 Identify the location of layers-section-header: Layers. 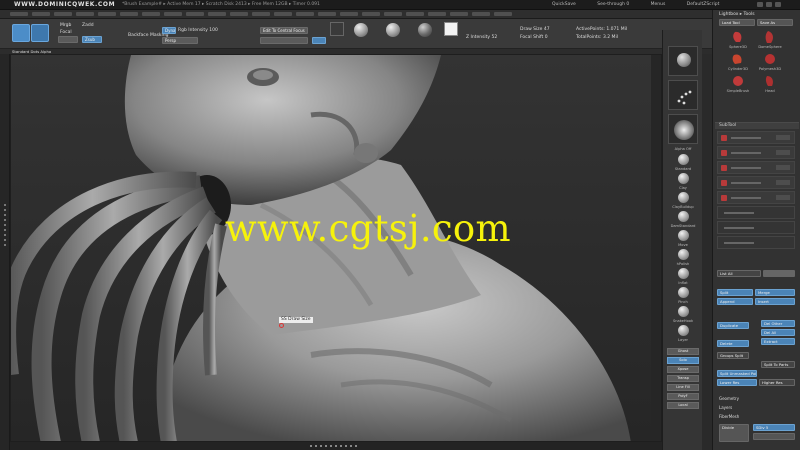
(725, 407).